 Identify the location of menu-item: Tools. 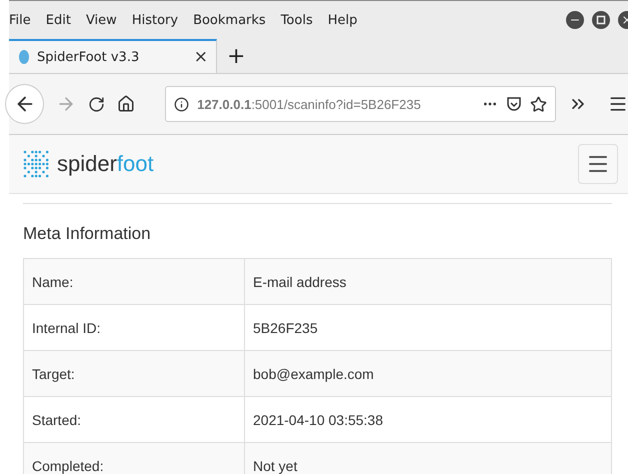
(301, 20).